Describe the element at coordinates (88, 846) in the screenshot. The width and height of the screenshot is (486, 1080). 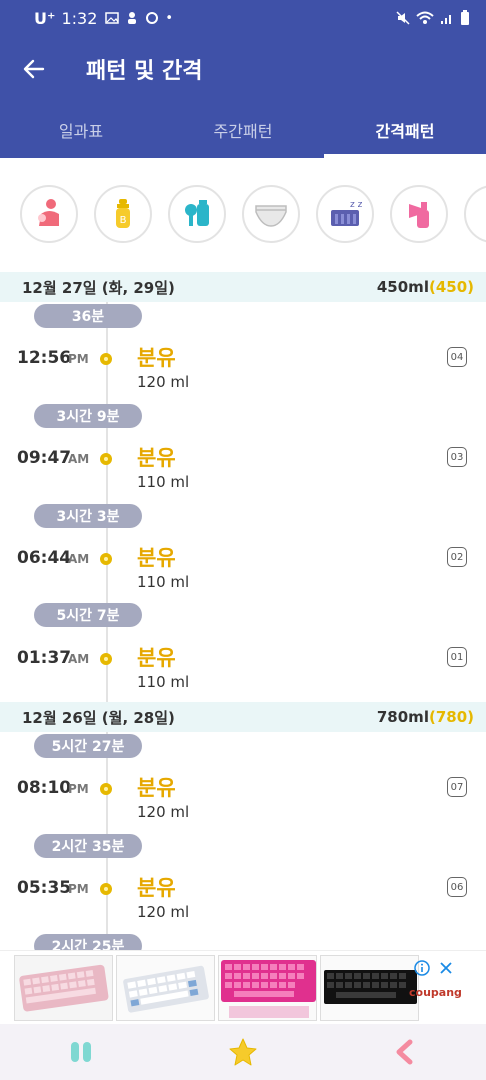
I see `interval-pill: 2시간 35분` at that location.